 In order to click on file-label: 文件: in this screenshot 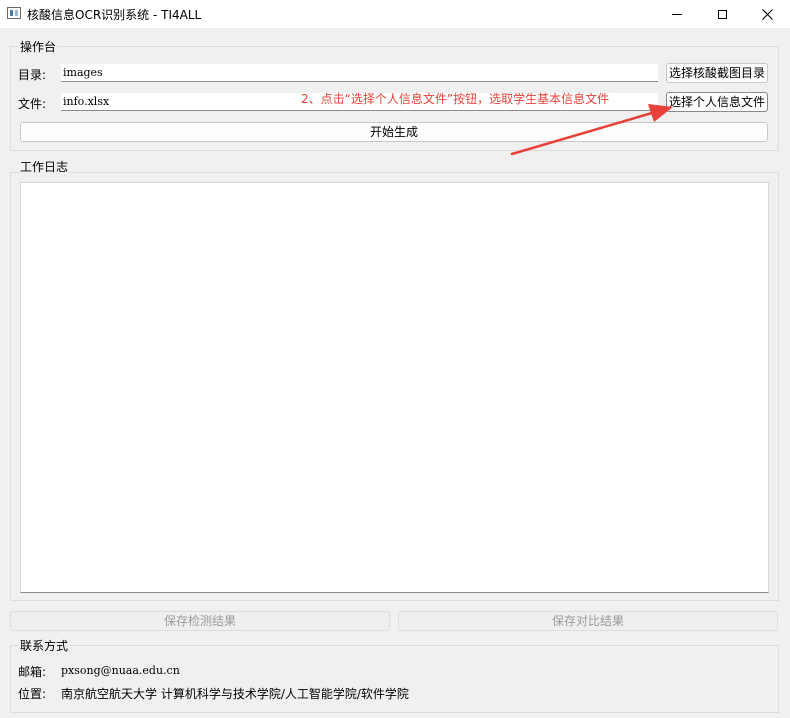, I will do `click(32, 104)`.